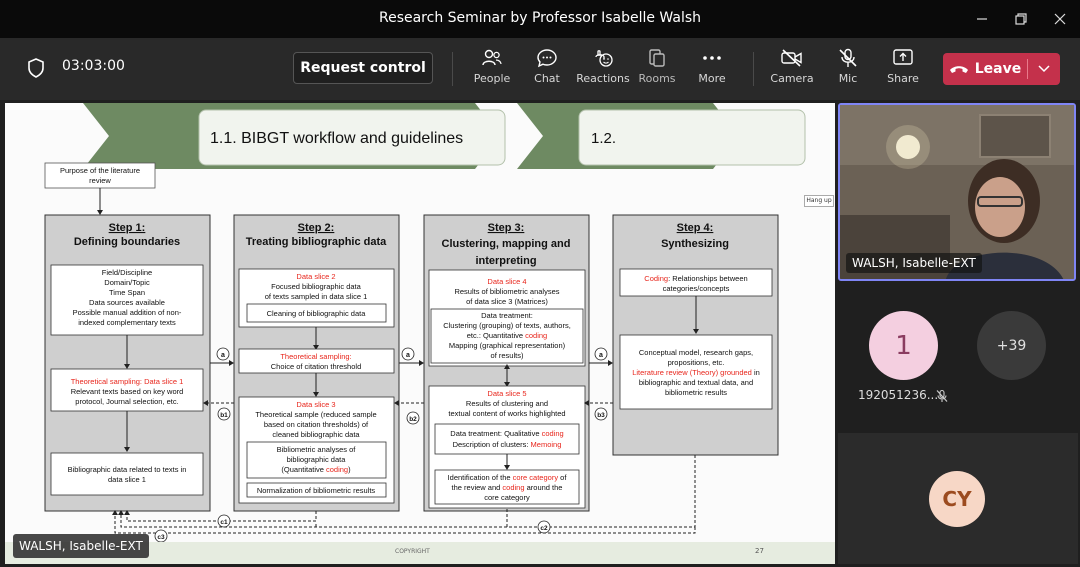 This screenshot has height=567, width=1080. Describe the element at coordinates (223, 355) in the screenshot. I see `label-a1: a` at that location.